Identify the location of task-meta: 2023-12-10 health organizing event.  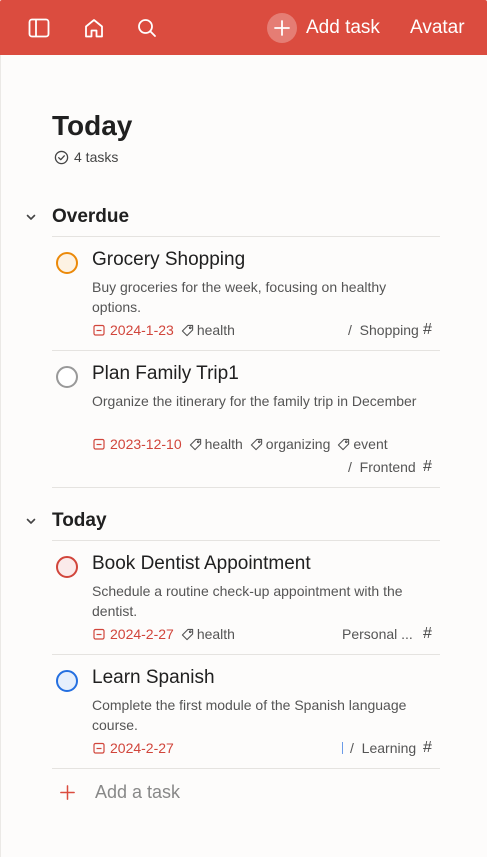
(240, 444).